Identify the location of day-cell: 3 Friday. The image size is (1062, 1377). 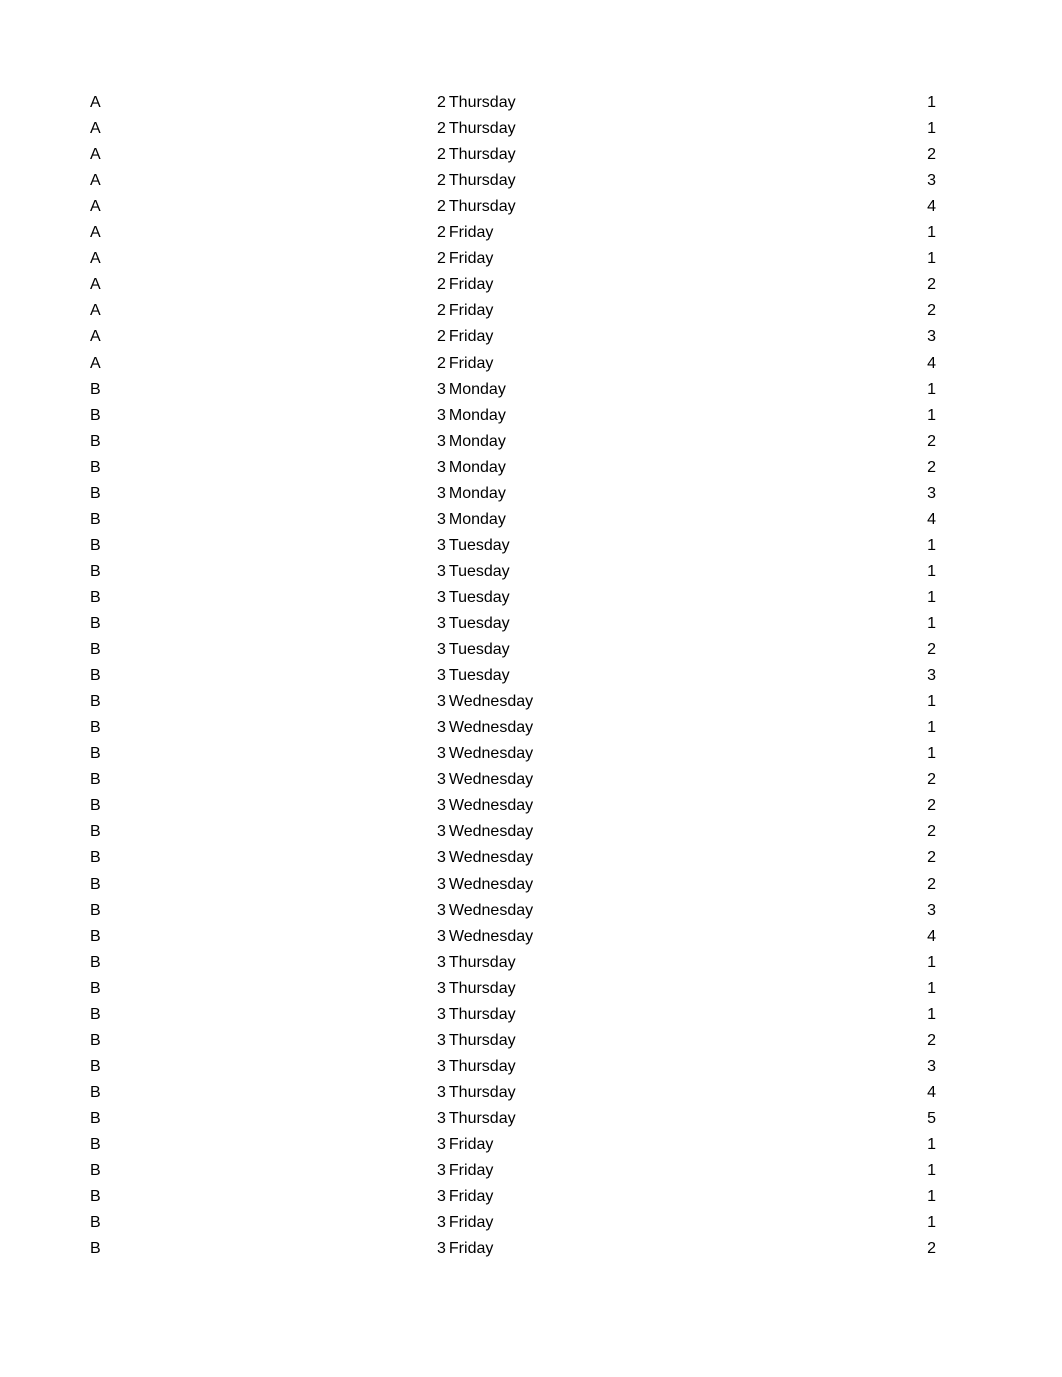
(465, 1171).